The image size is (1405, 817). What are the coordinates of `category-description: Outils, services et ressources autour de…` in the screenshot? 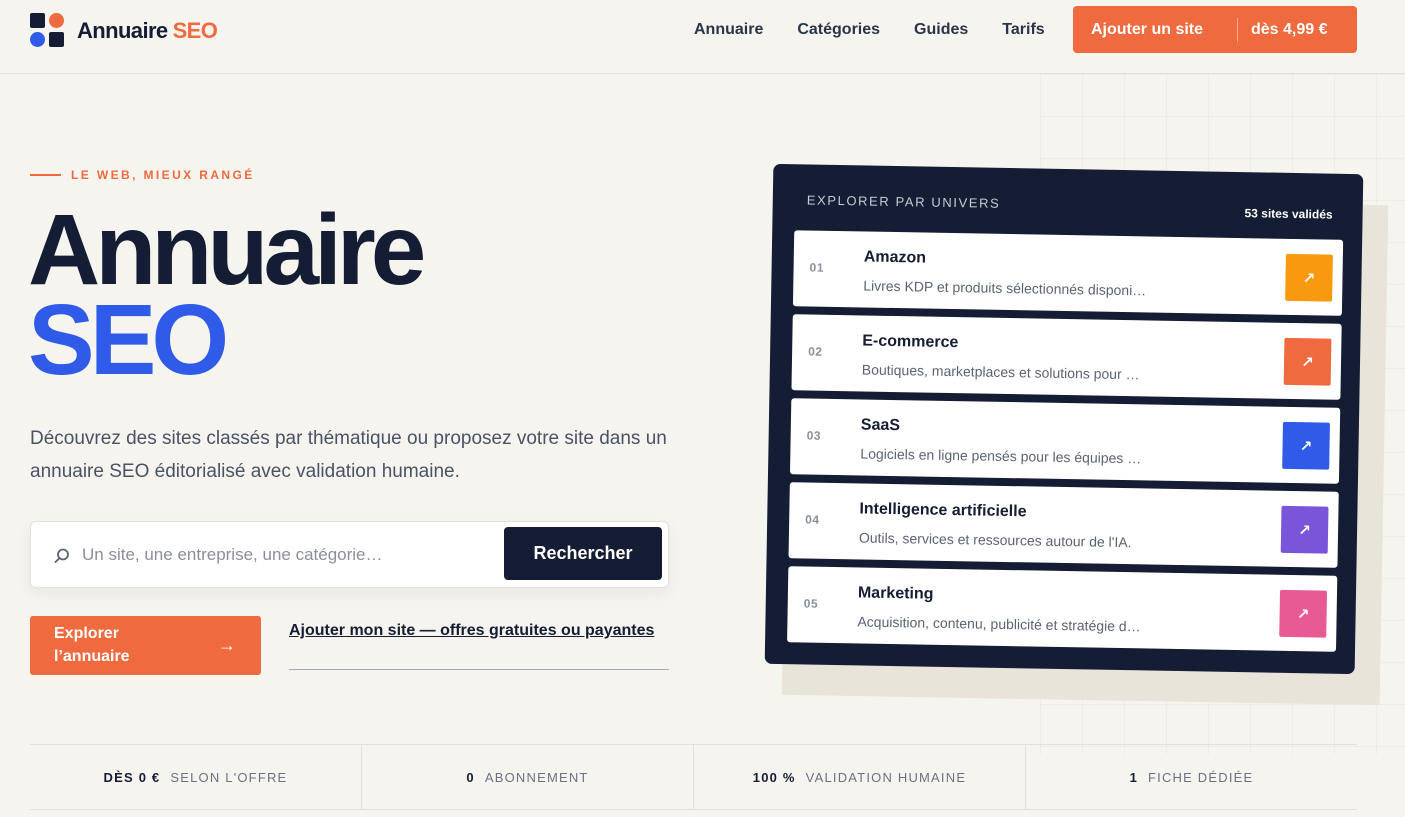 It's located at (995, 540).